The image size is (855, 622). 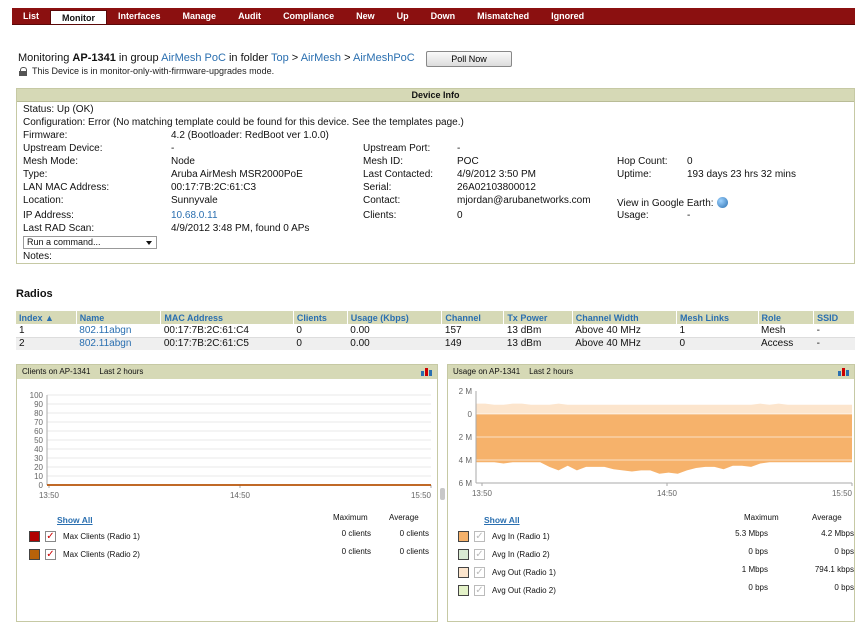 I want to click on legend-average: 0 clients, so click(x=414, y=551).